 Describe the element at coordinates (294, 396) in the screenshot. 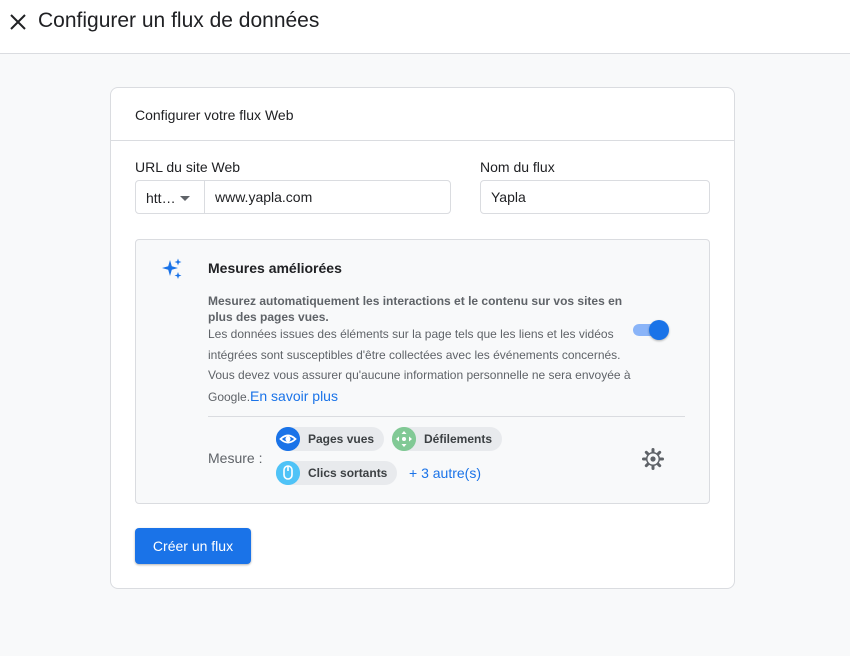

I see `learn-more-link: En savoir plus` at that location.